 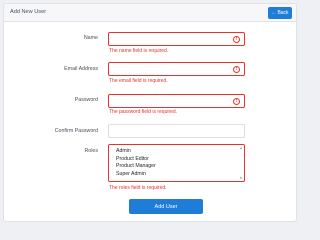 What do you see at coordinates (143, 112) in the screenshot?
I see `password-error: The password field is required.` at bounding box center [143, 112].